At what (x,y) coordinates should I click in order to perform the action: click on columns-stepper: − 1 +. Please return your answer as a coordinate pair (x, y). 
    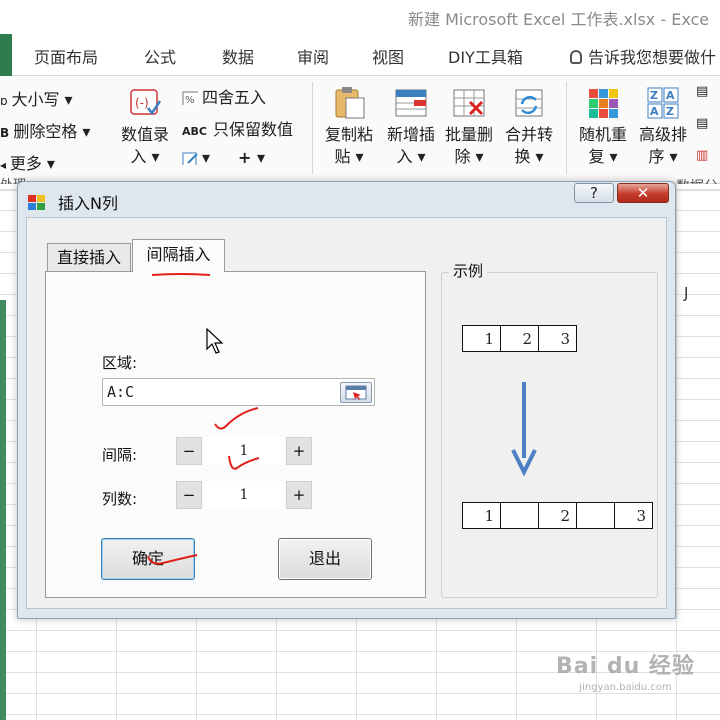
    Looking at the image, I should click on (246, 495).